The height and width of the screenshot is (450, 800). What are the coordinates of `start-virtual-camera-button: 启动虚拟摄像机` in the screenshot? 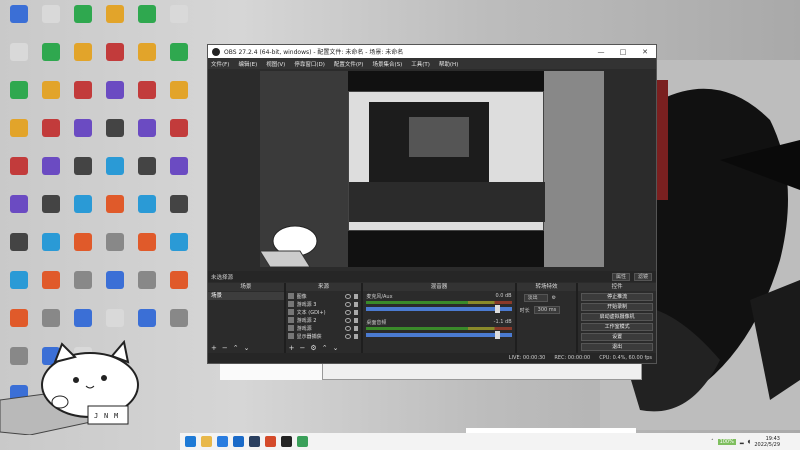 It's located at (617, 317).